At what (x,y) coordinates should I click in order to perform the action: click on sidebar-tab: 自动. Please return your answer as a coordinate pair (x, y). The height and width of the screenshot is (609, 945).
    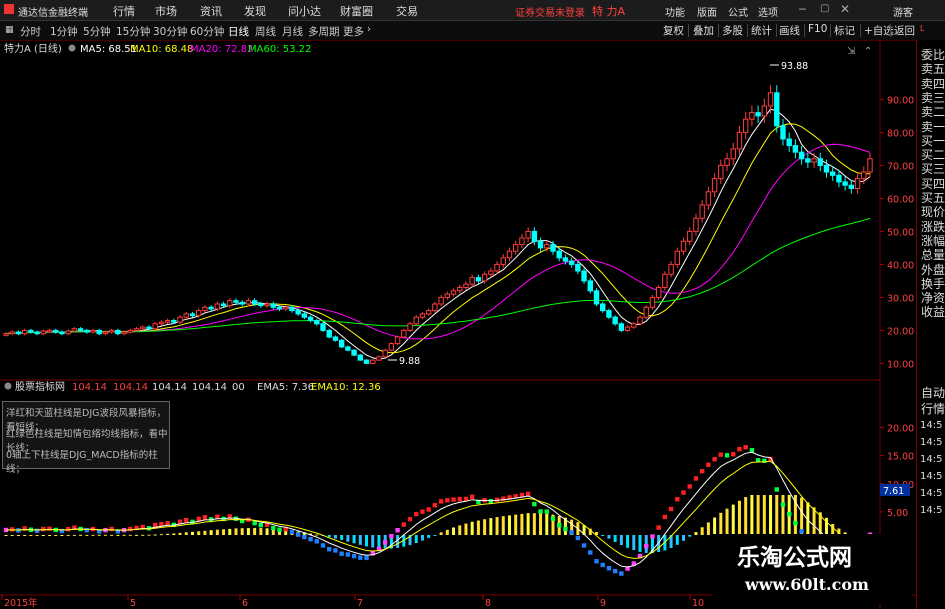
    Looking at the image, I should click on (933, 393).